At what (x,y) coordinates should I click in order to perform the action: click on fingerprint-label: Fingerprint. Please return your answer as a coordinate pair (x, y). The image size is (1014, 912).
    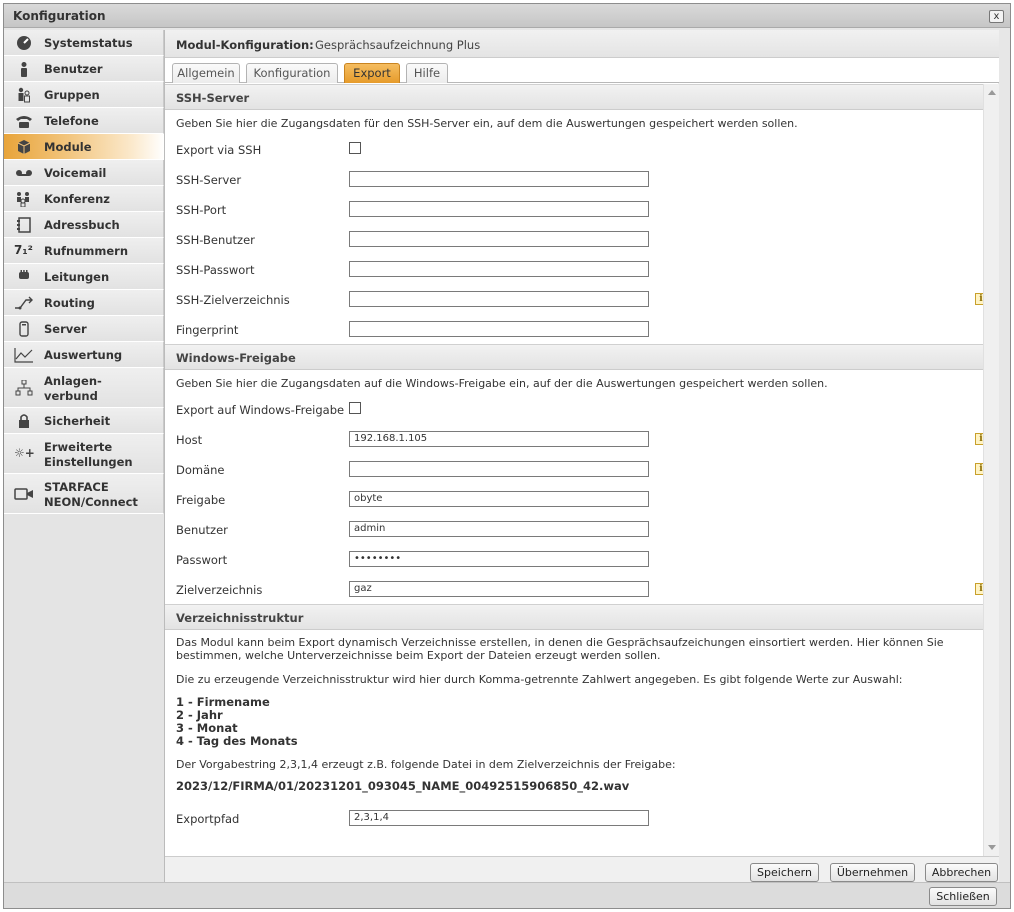
    Looking at the image, I should click on (207, 330).